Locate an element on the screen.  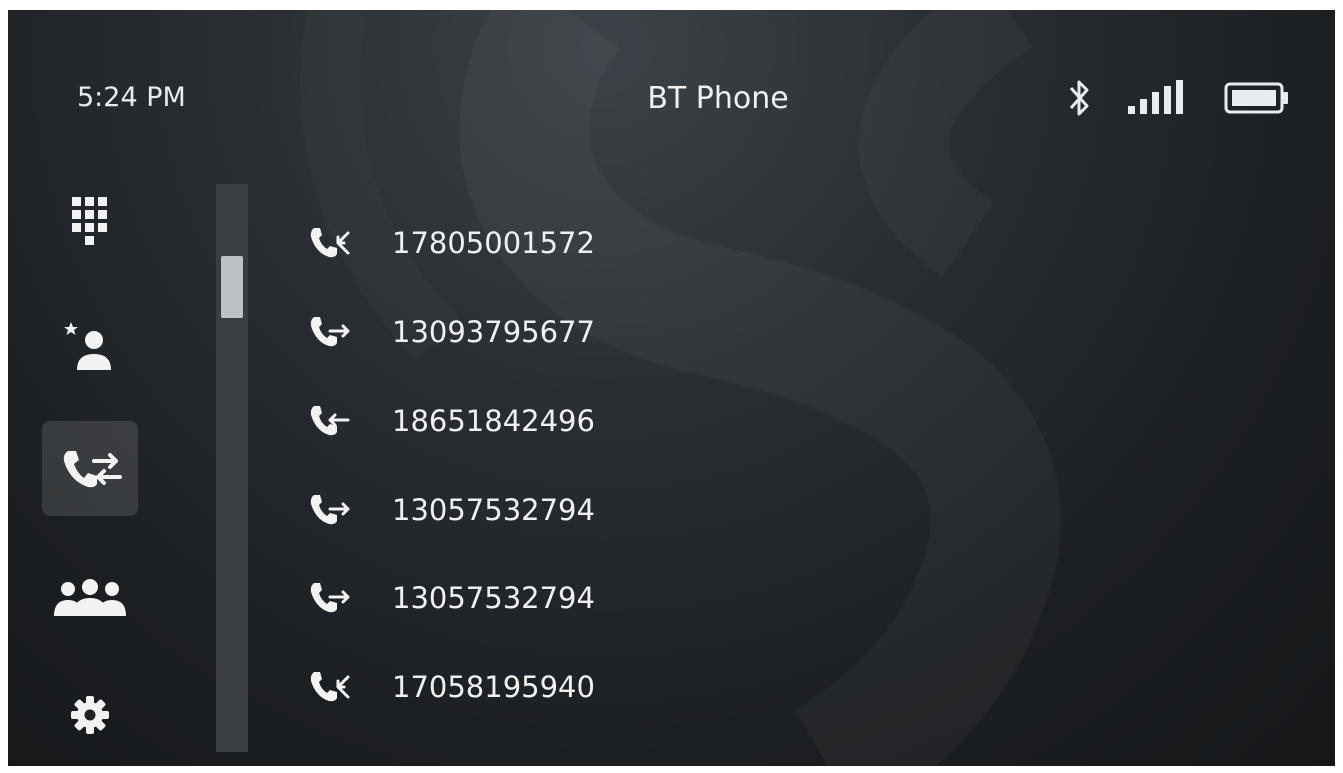
call-log-row: 17805001572 is located at coordinates (558, 243).